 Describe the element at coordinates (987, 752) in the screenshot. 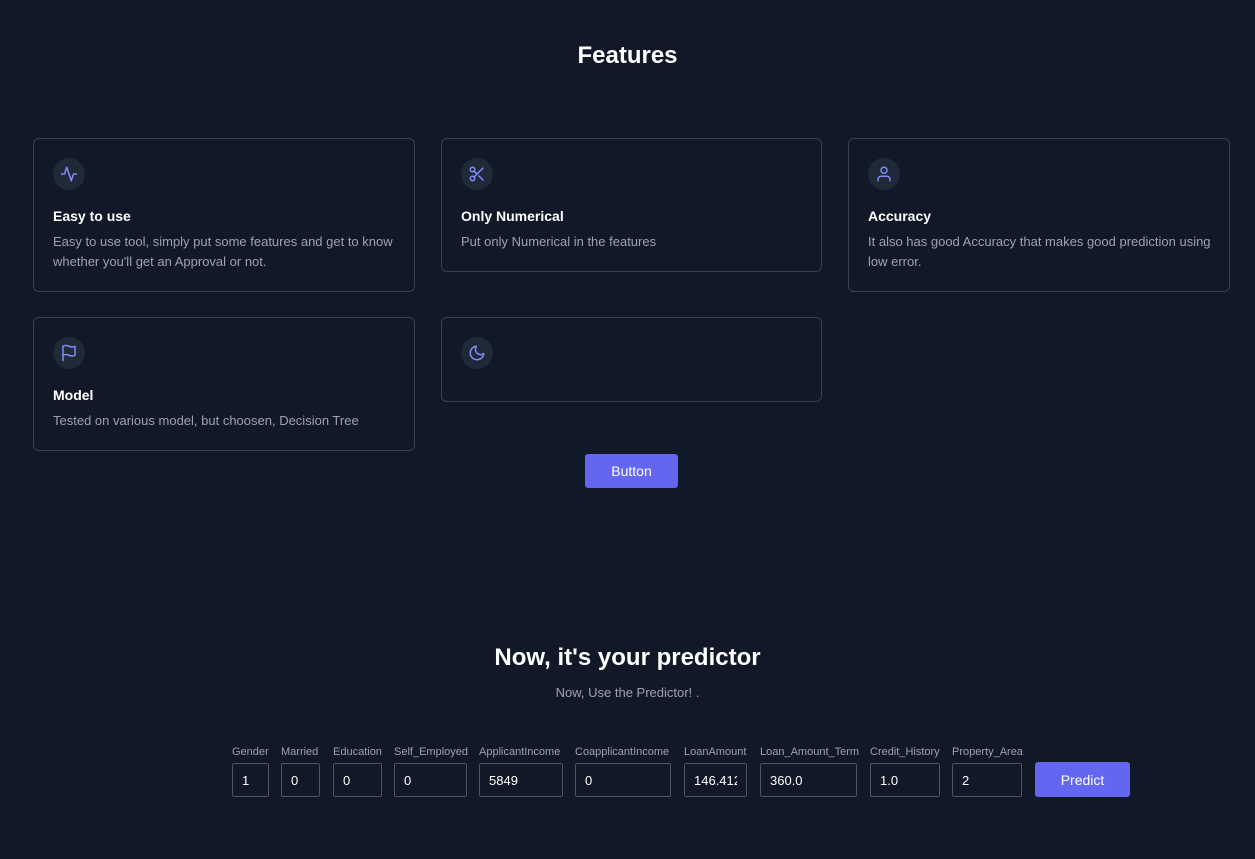

I see `field-label: Property_Area` at that location.